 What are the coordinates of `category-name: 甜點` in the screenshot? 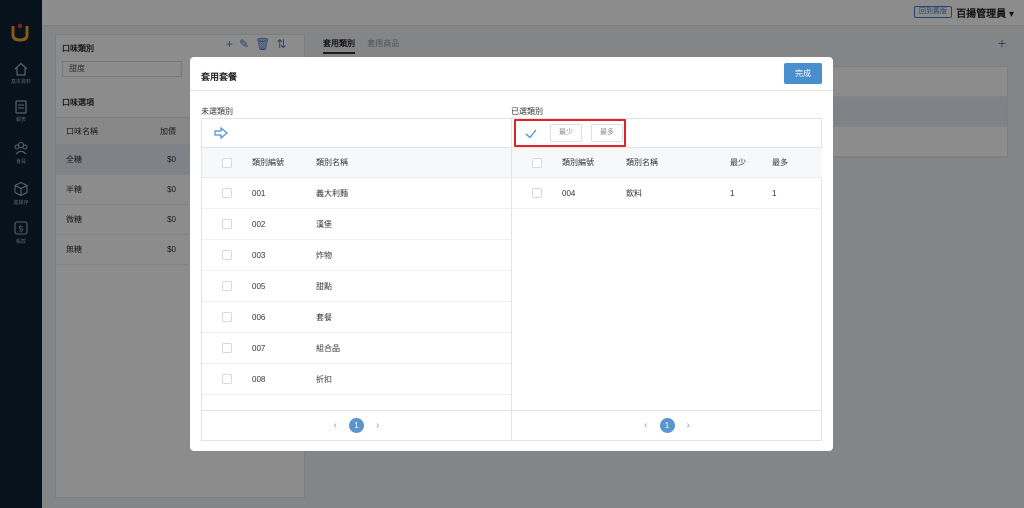 It's located at (324, 286).